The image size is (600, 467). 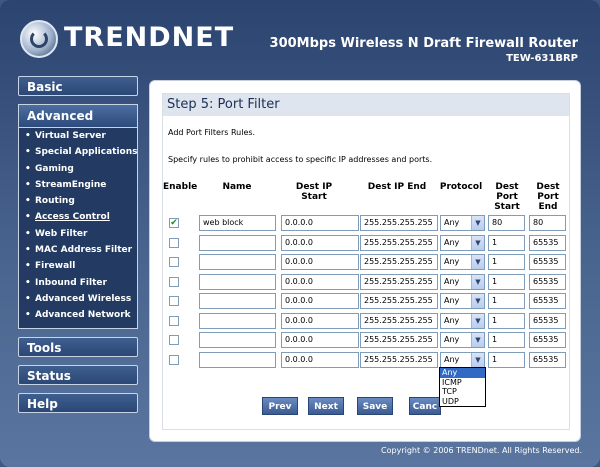 What do you see at coordinates (462, 402) in the screenshot?
I see `protocol-option-udp: UDP` at bounding box center [462, 402].